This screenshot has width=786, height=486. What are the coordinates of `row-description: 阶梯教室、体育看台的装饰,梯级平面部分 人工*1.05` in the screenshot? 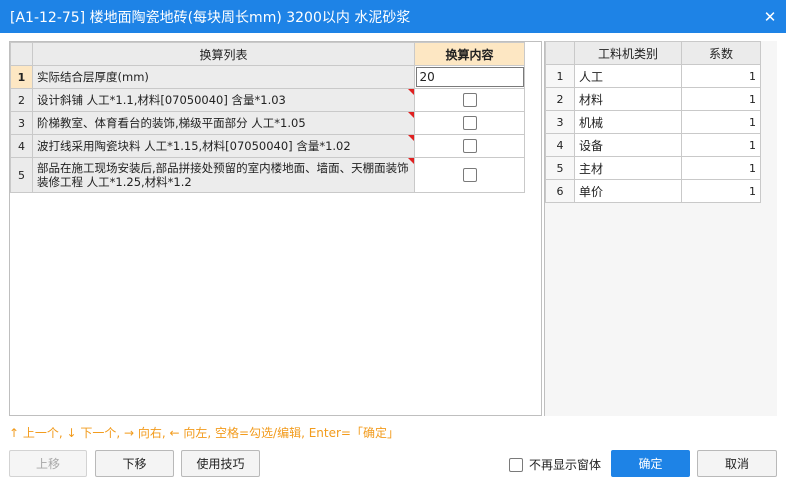 It's located at (223, 123).